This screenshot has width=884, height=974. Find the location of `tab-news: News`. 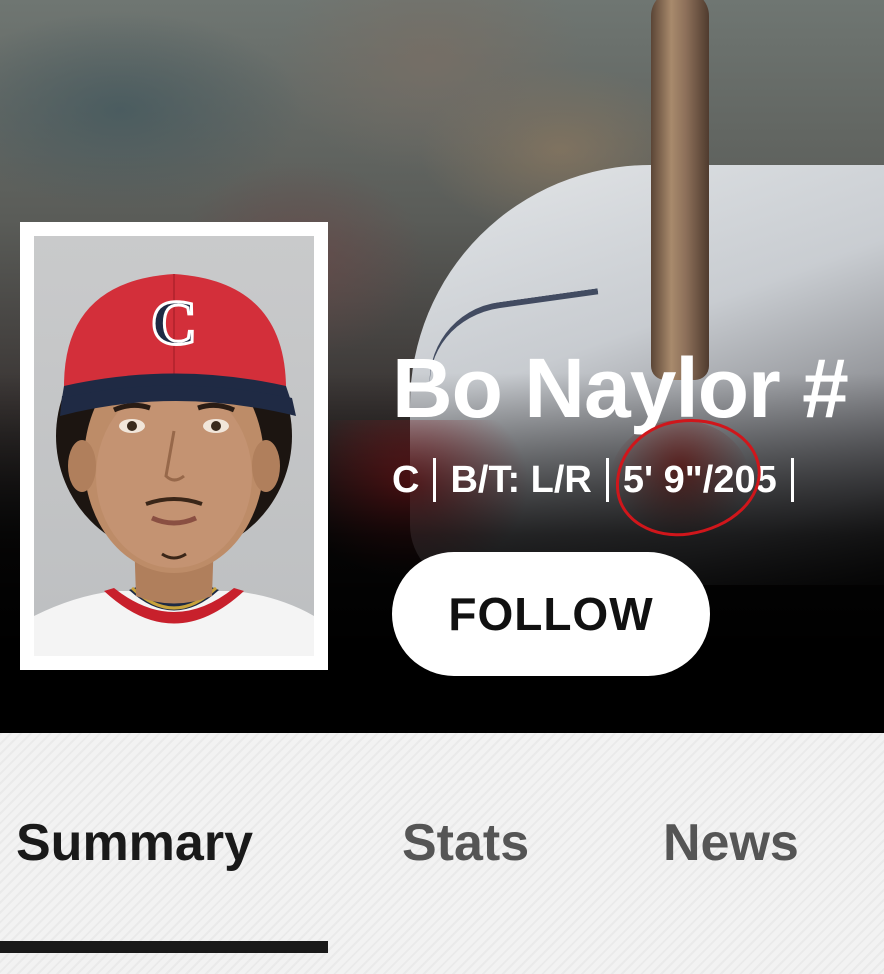

tab-news: News is located at coordinates (731, 843).